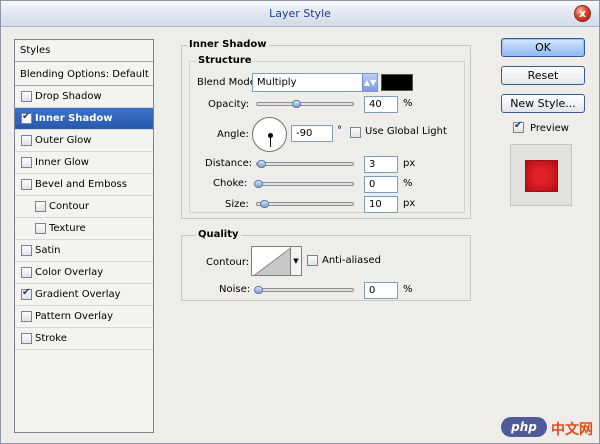 The height and width of the screenshot is (444, 600). I want to click on distance-unit: px, so click(409, 163).